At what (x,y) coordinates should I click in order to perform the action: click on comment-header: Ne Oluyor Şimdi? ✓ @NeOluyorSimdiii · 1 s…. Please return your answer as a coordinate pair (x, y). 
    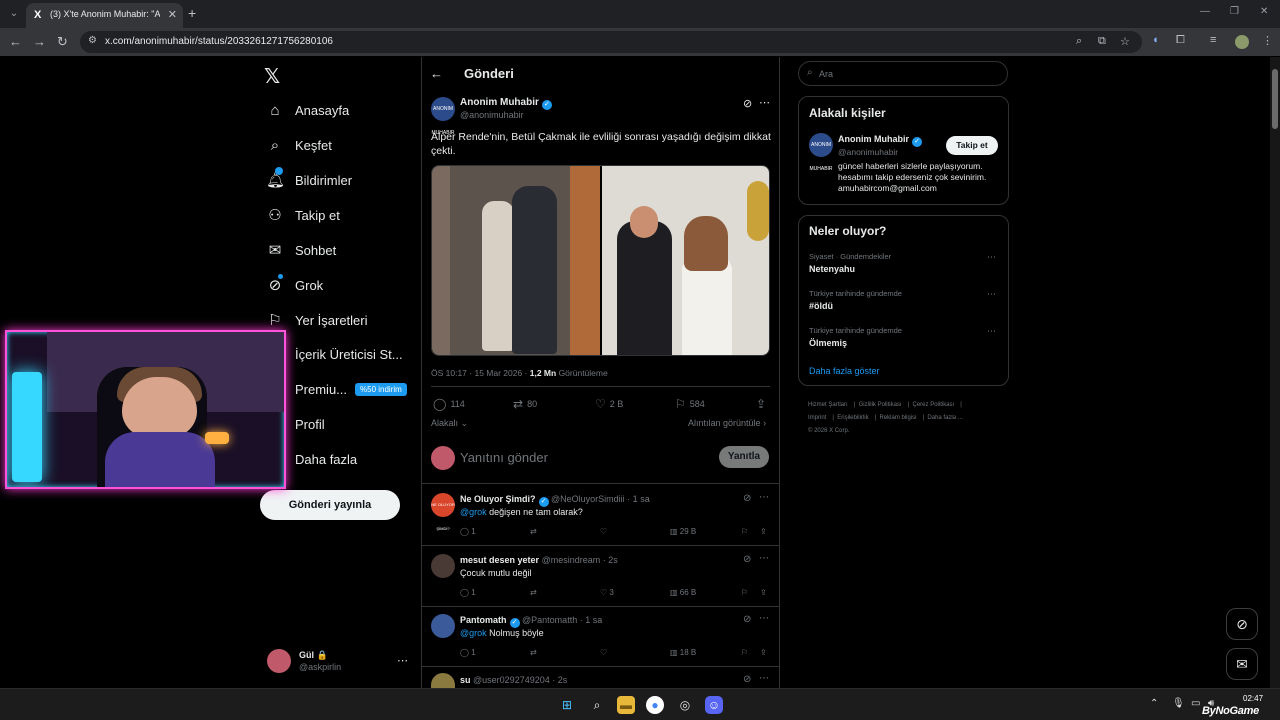
    Looking at the image, I should click on (555, 500).